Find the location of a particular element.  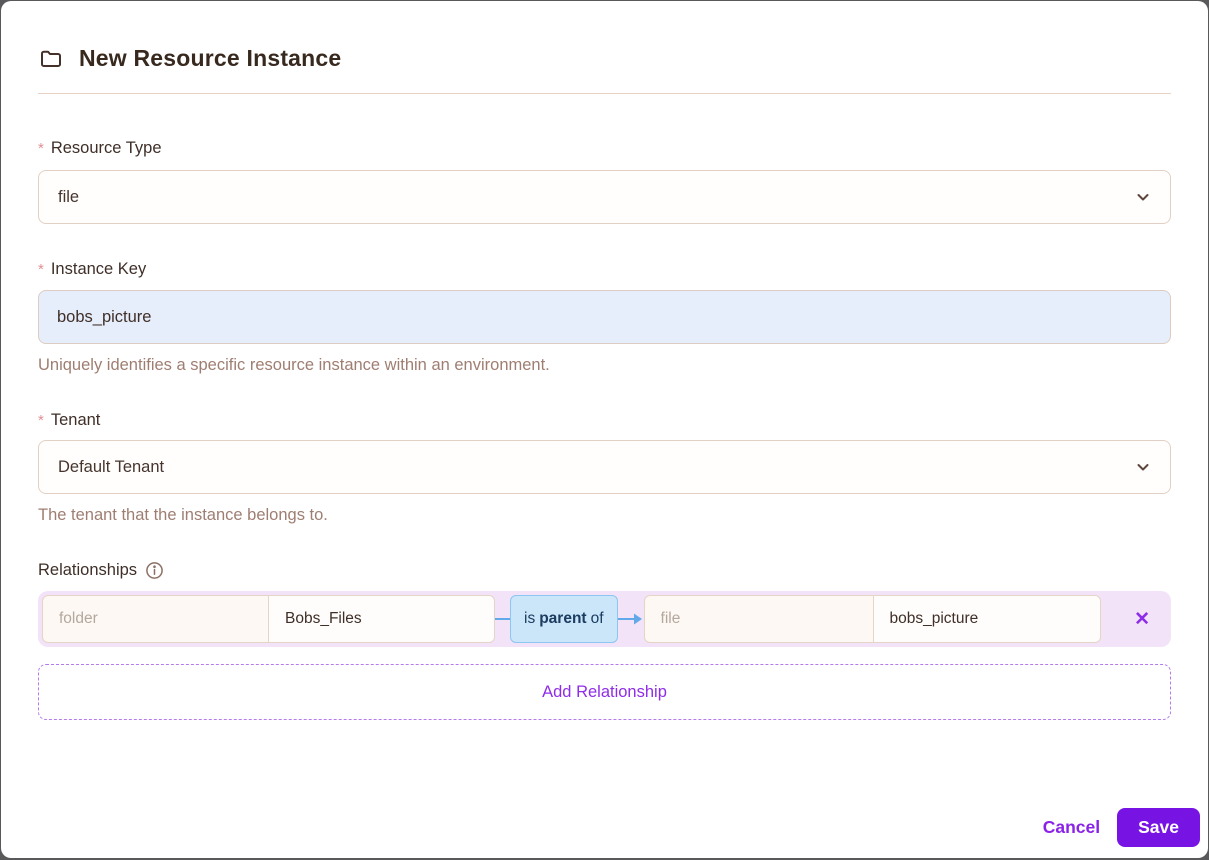

arrow-right-icon is located at coordinates (630, 619).